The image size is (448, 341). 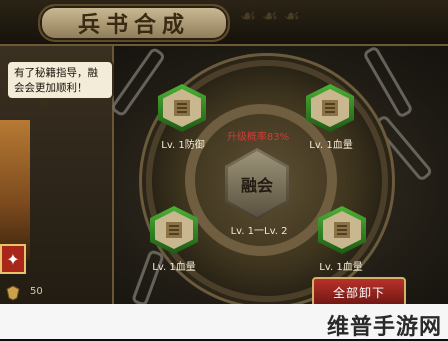 I want to click on npc-portrait, so click(x=15, y=190).